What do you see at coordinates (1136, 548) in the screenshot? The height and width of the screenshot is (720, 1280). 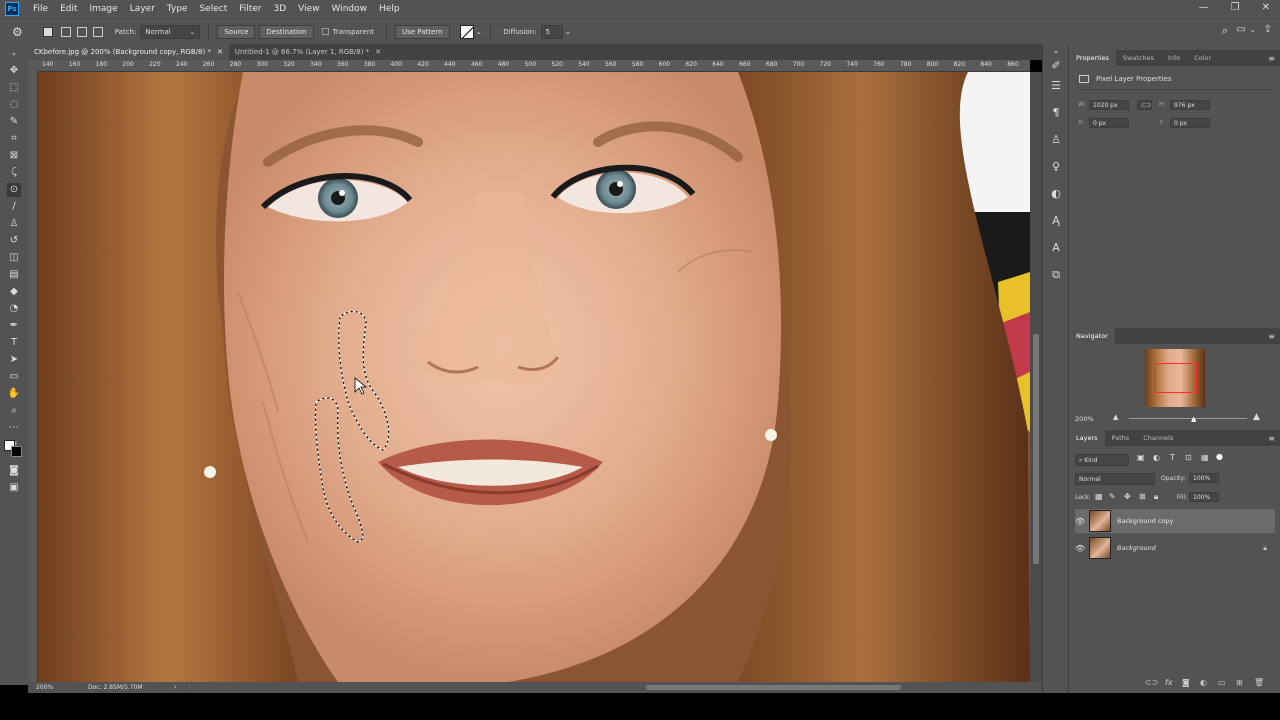 I see `layer-name: Background` at bounding box center [1136, 548].